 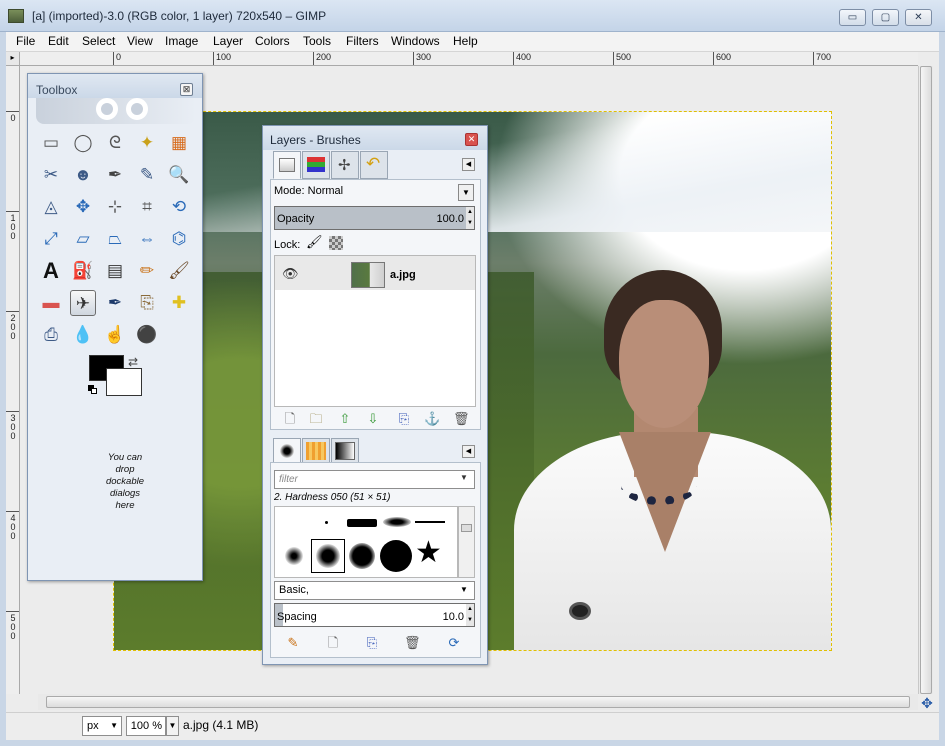 I want to click on raise-layer-icon: ⇧, so click(x=345, y=419).